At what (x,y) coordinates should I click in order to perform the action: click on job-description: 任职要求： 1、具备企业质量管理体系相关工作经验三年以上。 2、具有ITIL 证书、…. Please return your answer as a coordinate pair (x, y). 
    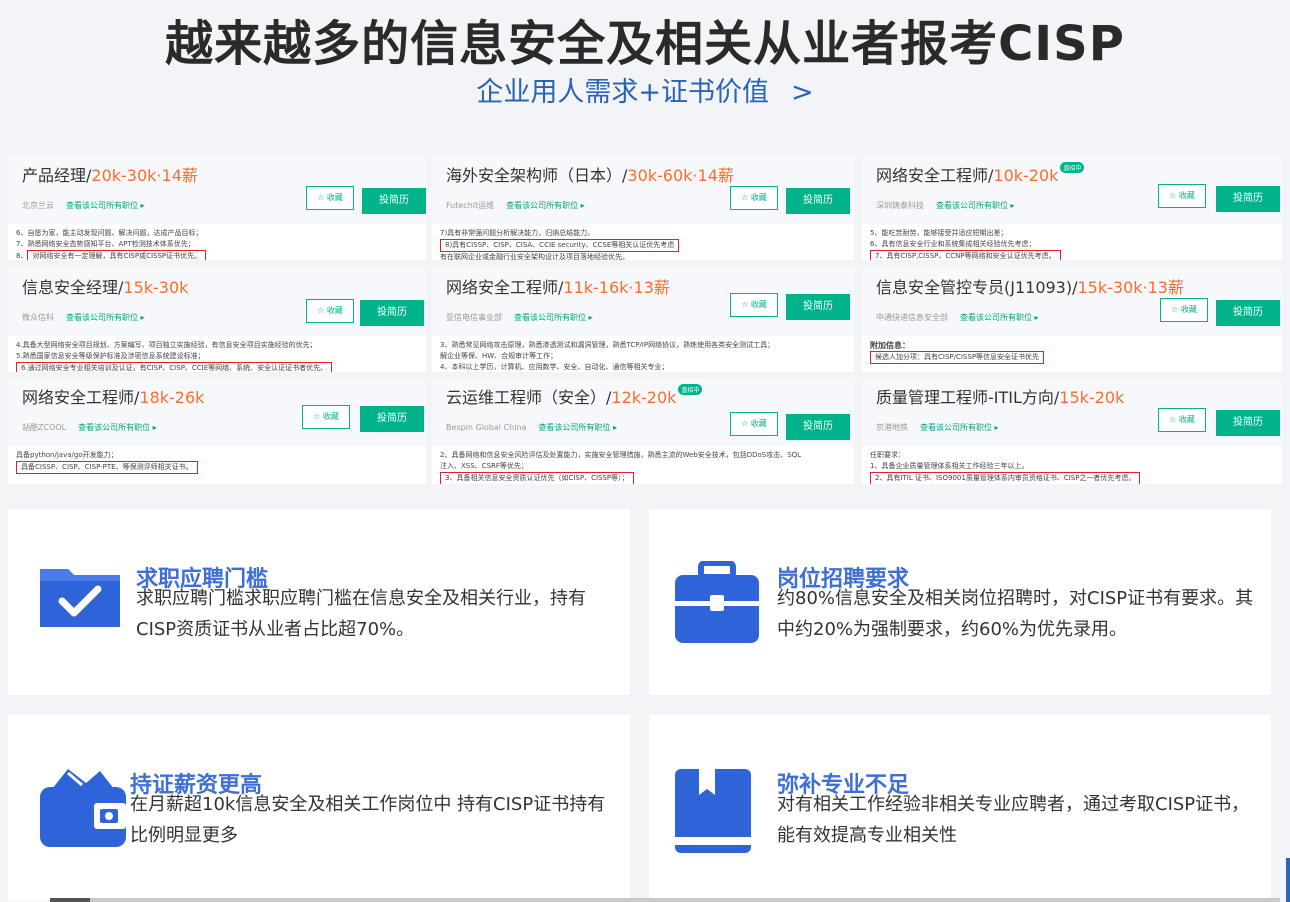
    Looking at the image, I should click on (1073, 467).